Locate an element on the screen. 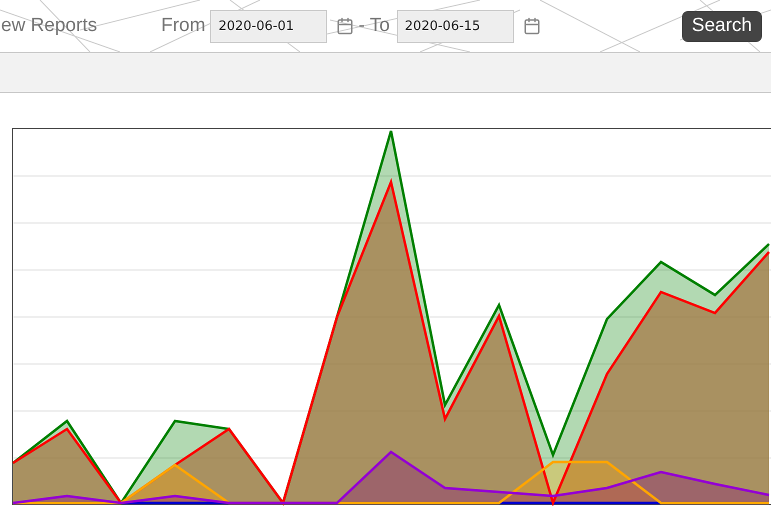 The width and height of the screenshot is (771, 509). from-label: From is located at coordinates (183, 26).